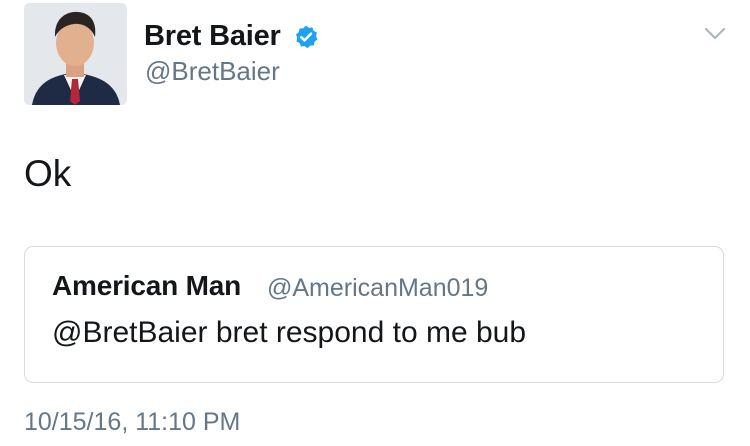  I want to click on author-display-name: Bret Baier, so click(212, 36).